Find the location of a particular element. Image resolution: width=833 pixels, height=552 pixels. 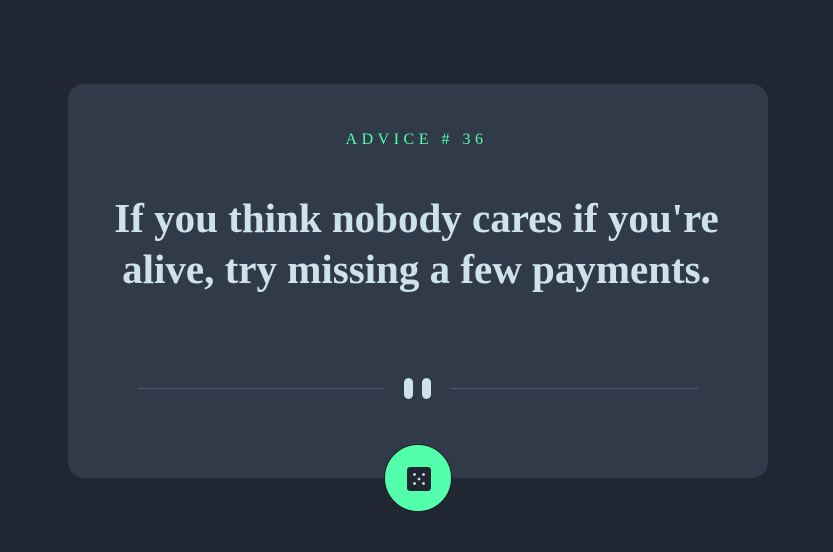

divider-line-left is located at coordinates (261, 388).